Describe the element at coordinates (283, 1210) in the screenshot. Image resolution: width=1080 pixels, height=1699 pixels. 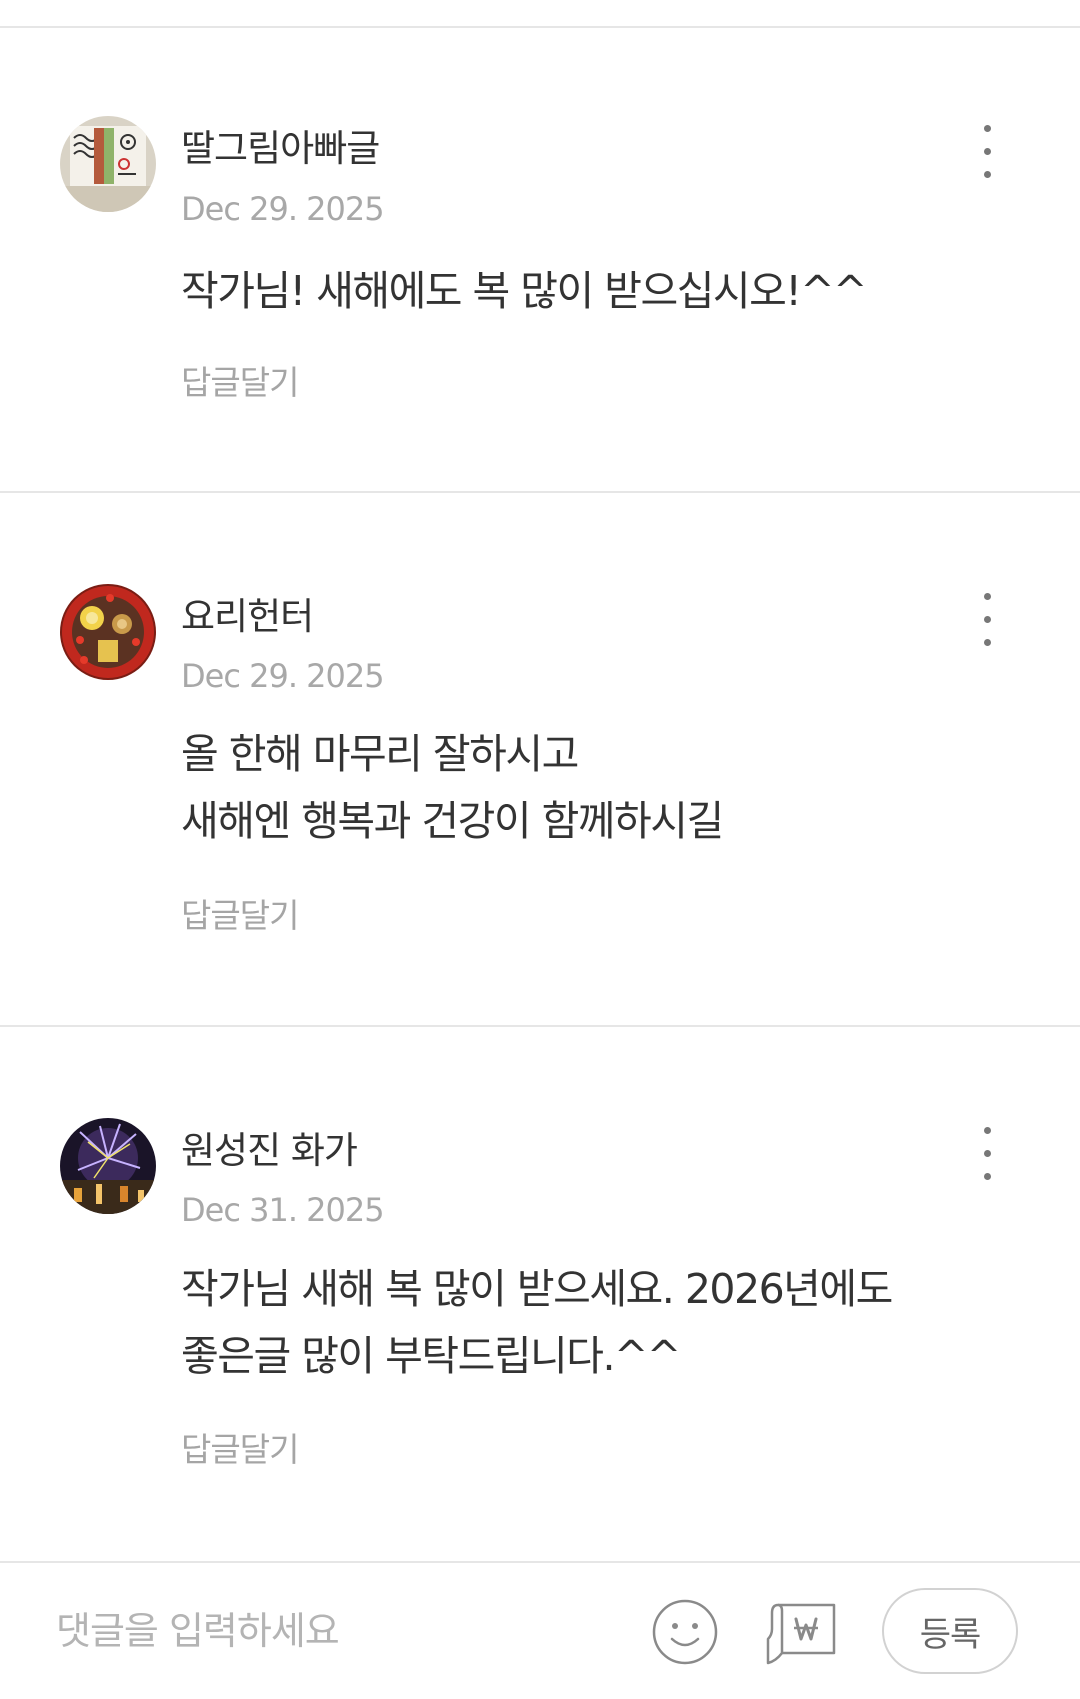
I see `comment-date: Dec 31. 2025` at that location.